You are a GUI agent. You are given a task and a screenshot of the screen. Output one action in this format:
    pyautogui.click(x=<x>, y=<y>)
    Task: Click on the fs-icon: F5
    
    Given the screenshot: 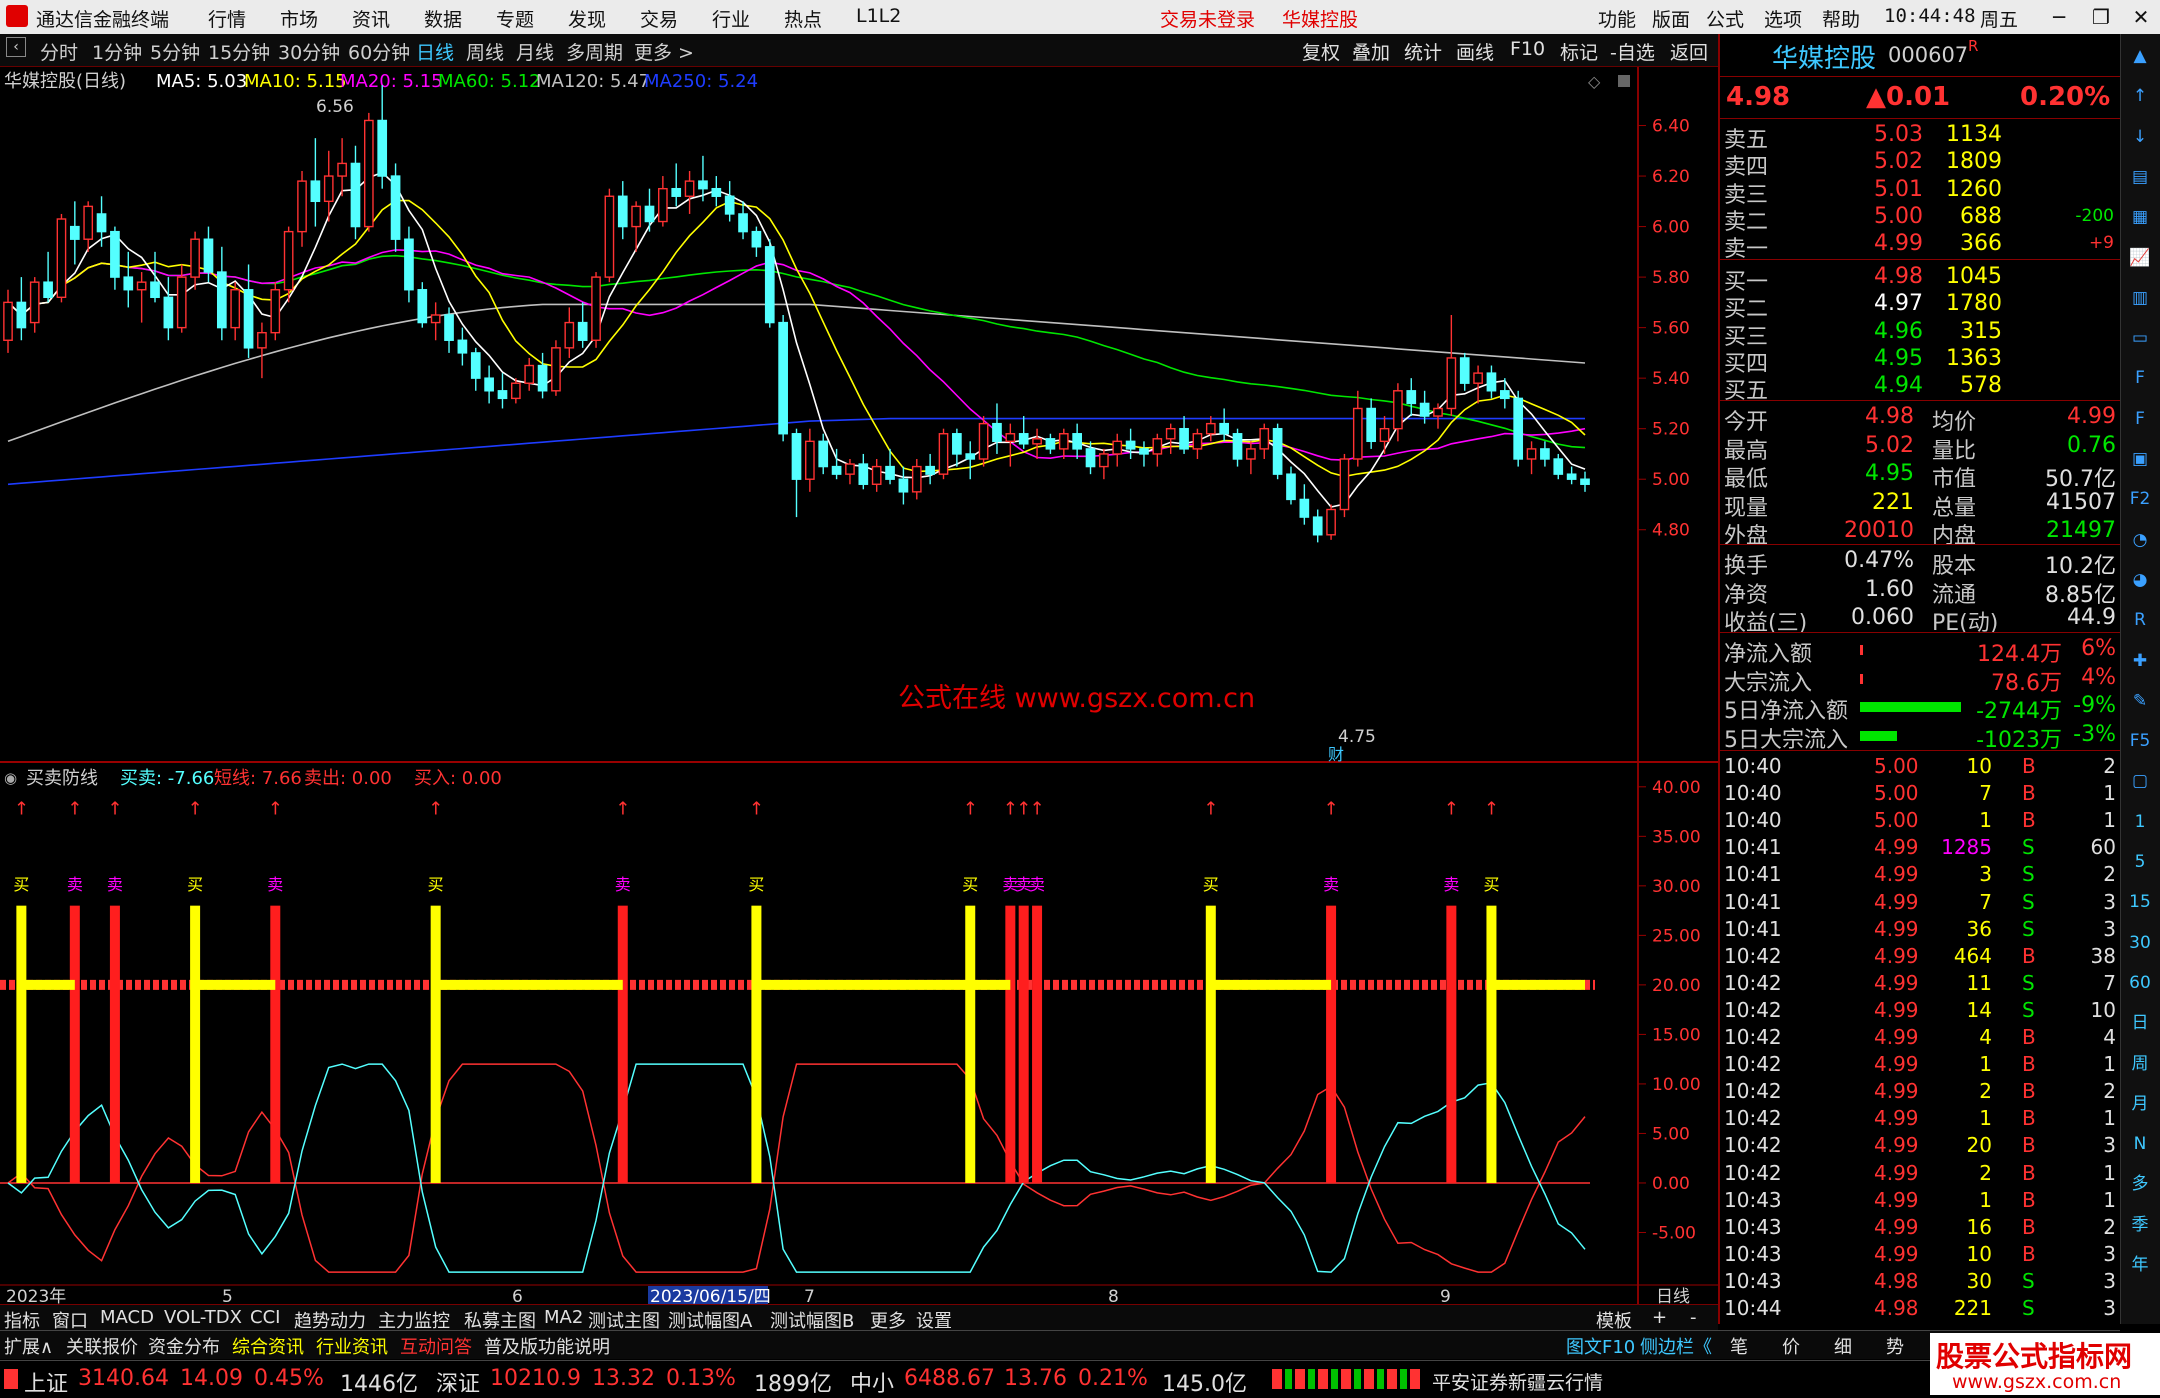 What is the action you would take?
    pyautogui.click(x=2140, y=741)
    